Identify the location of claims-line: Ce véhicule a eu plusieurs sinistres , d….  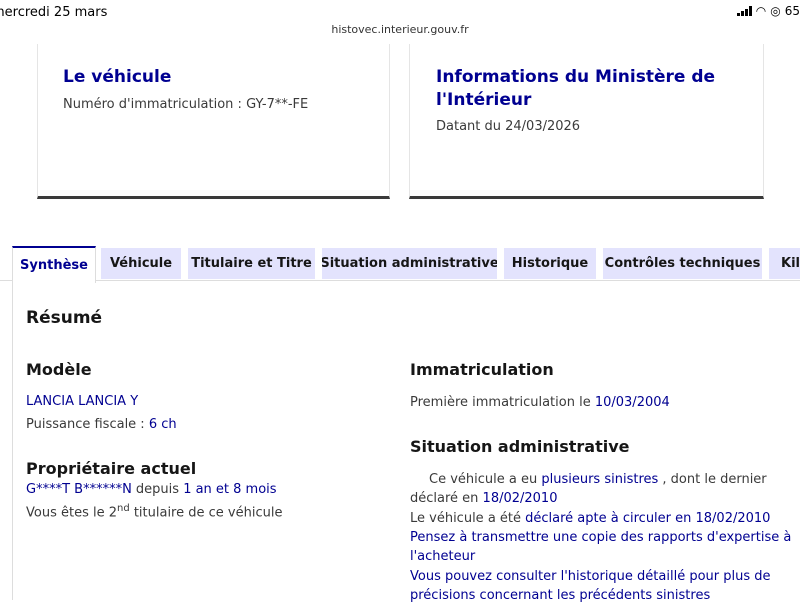
(598, 479).